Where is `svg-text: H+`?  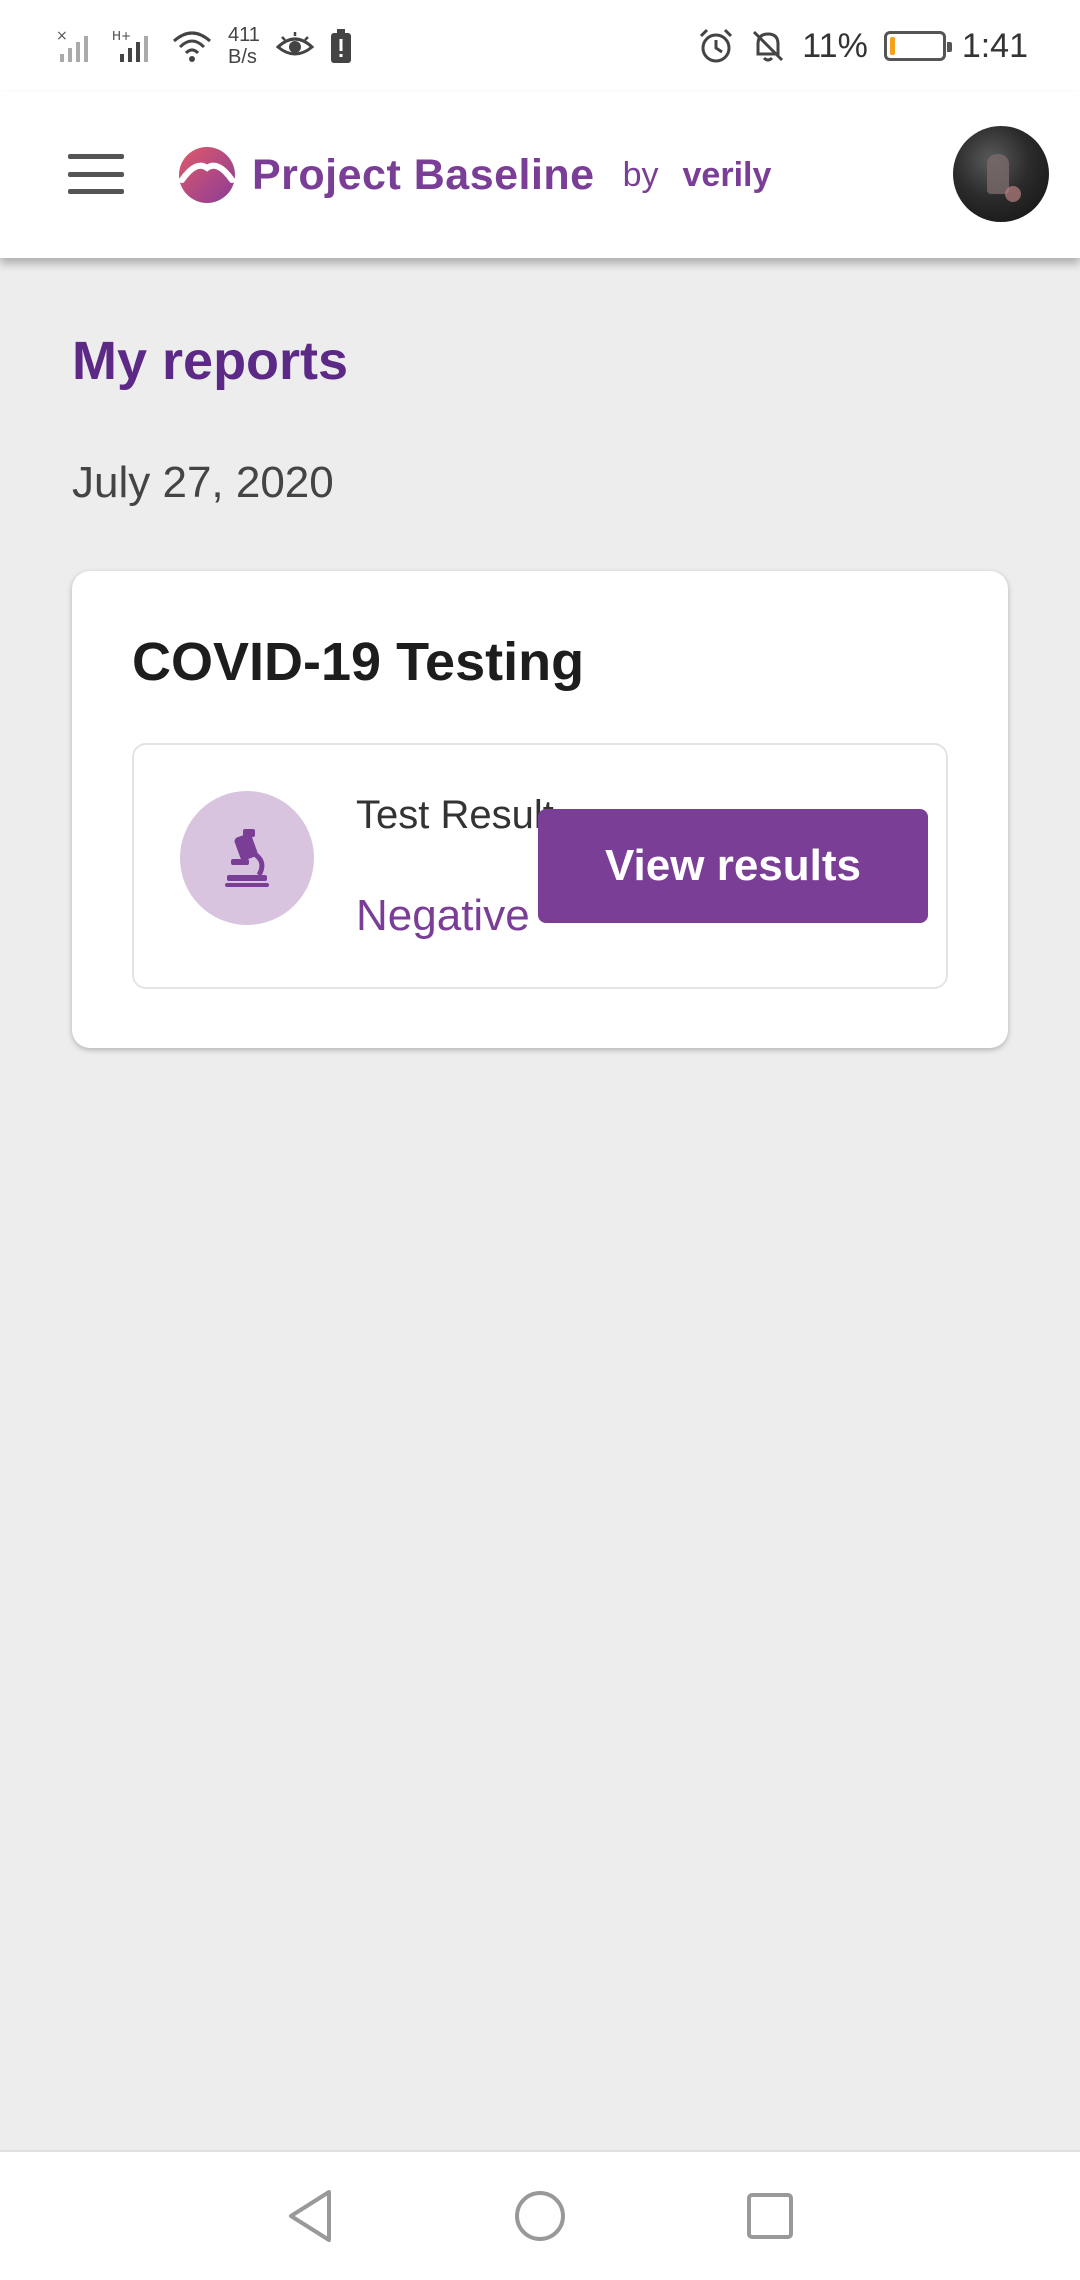
svg-text: H+ is located at coordinates (121, 36).